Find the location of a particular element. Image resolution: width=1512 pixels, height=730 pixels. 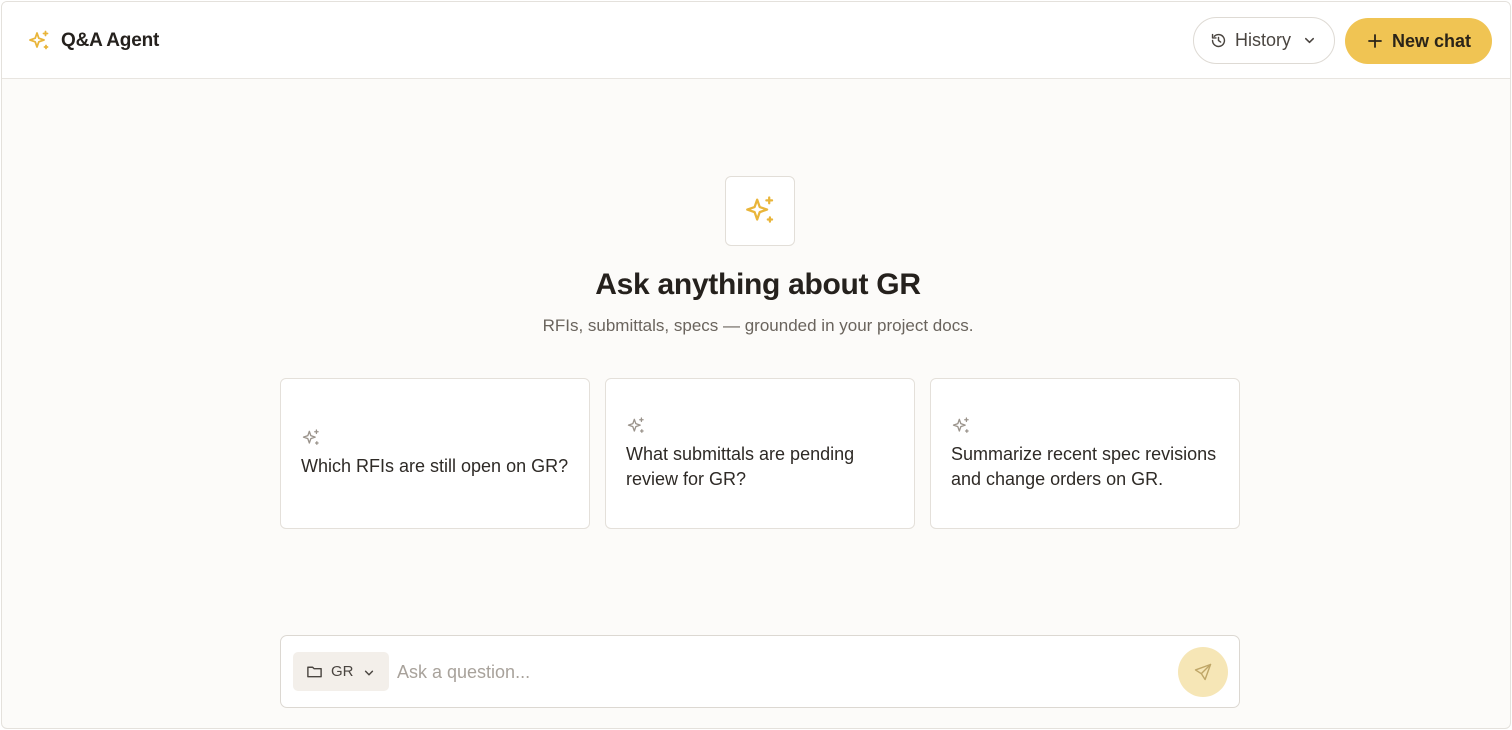

brand: Q&A Agent is located at coordinates (93, 41).